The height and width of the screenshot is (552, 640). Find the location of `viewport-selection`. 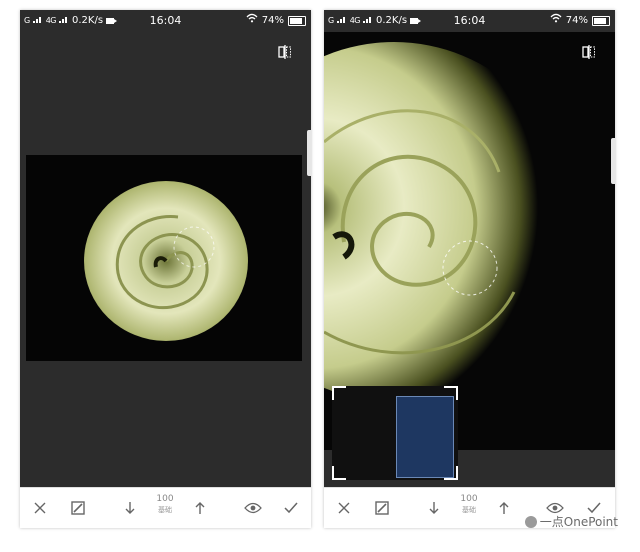

viewport-selection is located at coordinates (425, 437).